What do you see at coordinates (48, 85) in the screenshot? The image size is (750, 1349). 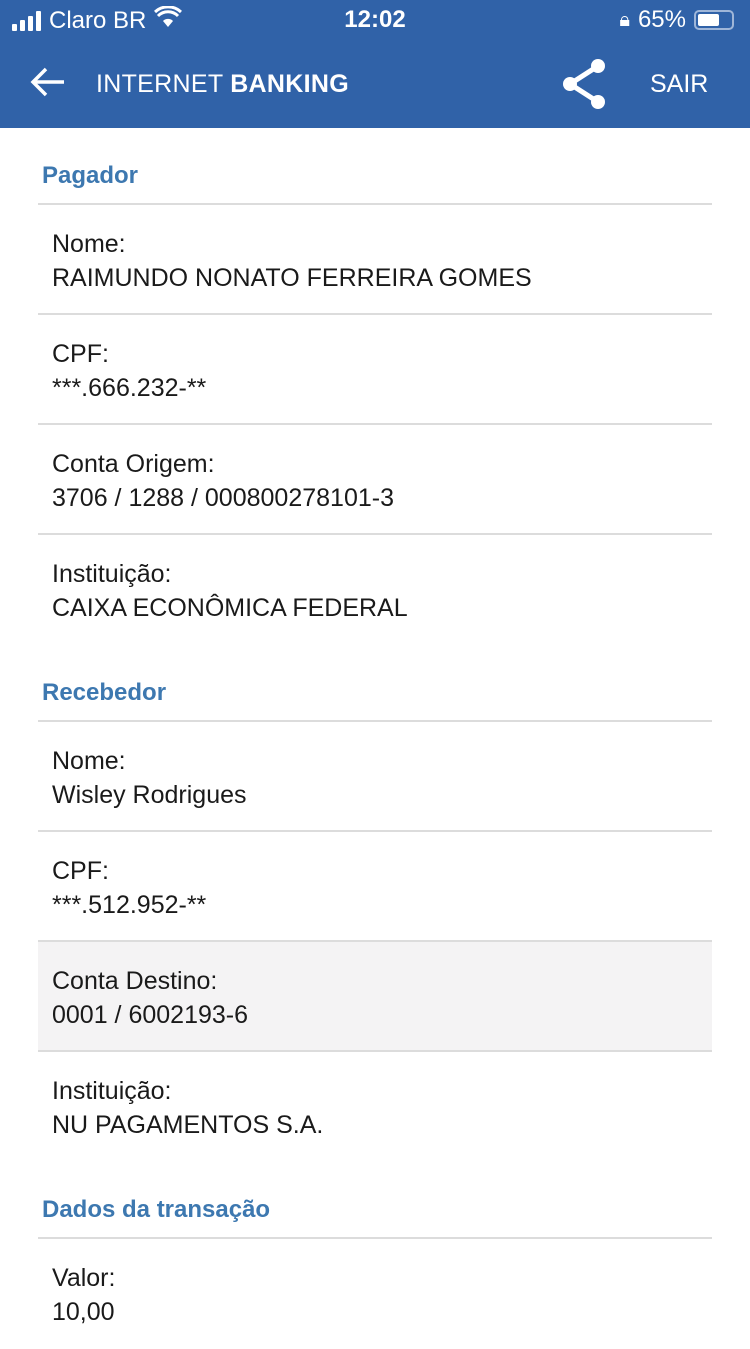 I see `back-arrow-icon` at bounding box center [48, 85].